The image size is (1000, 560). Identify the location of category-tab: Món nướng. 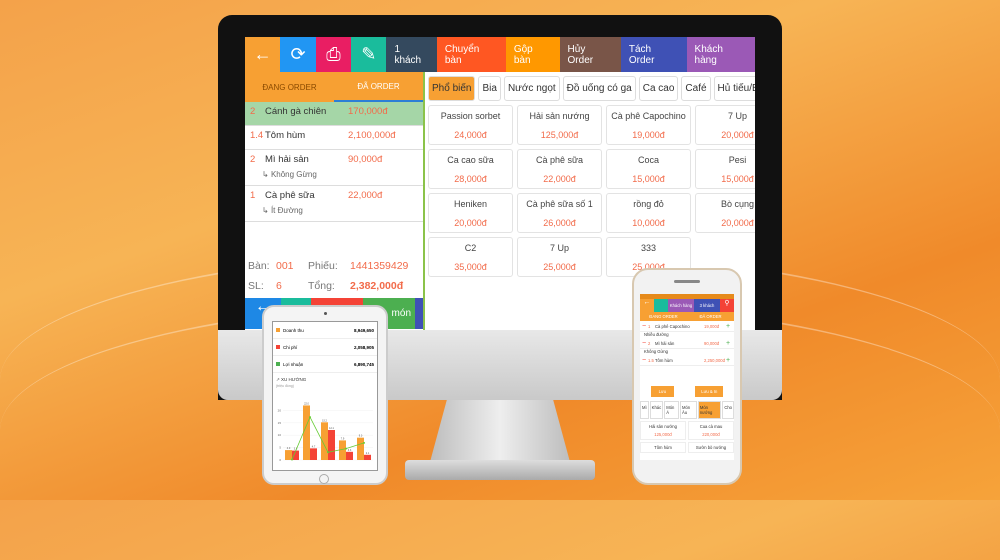
(709, 410).